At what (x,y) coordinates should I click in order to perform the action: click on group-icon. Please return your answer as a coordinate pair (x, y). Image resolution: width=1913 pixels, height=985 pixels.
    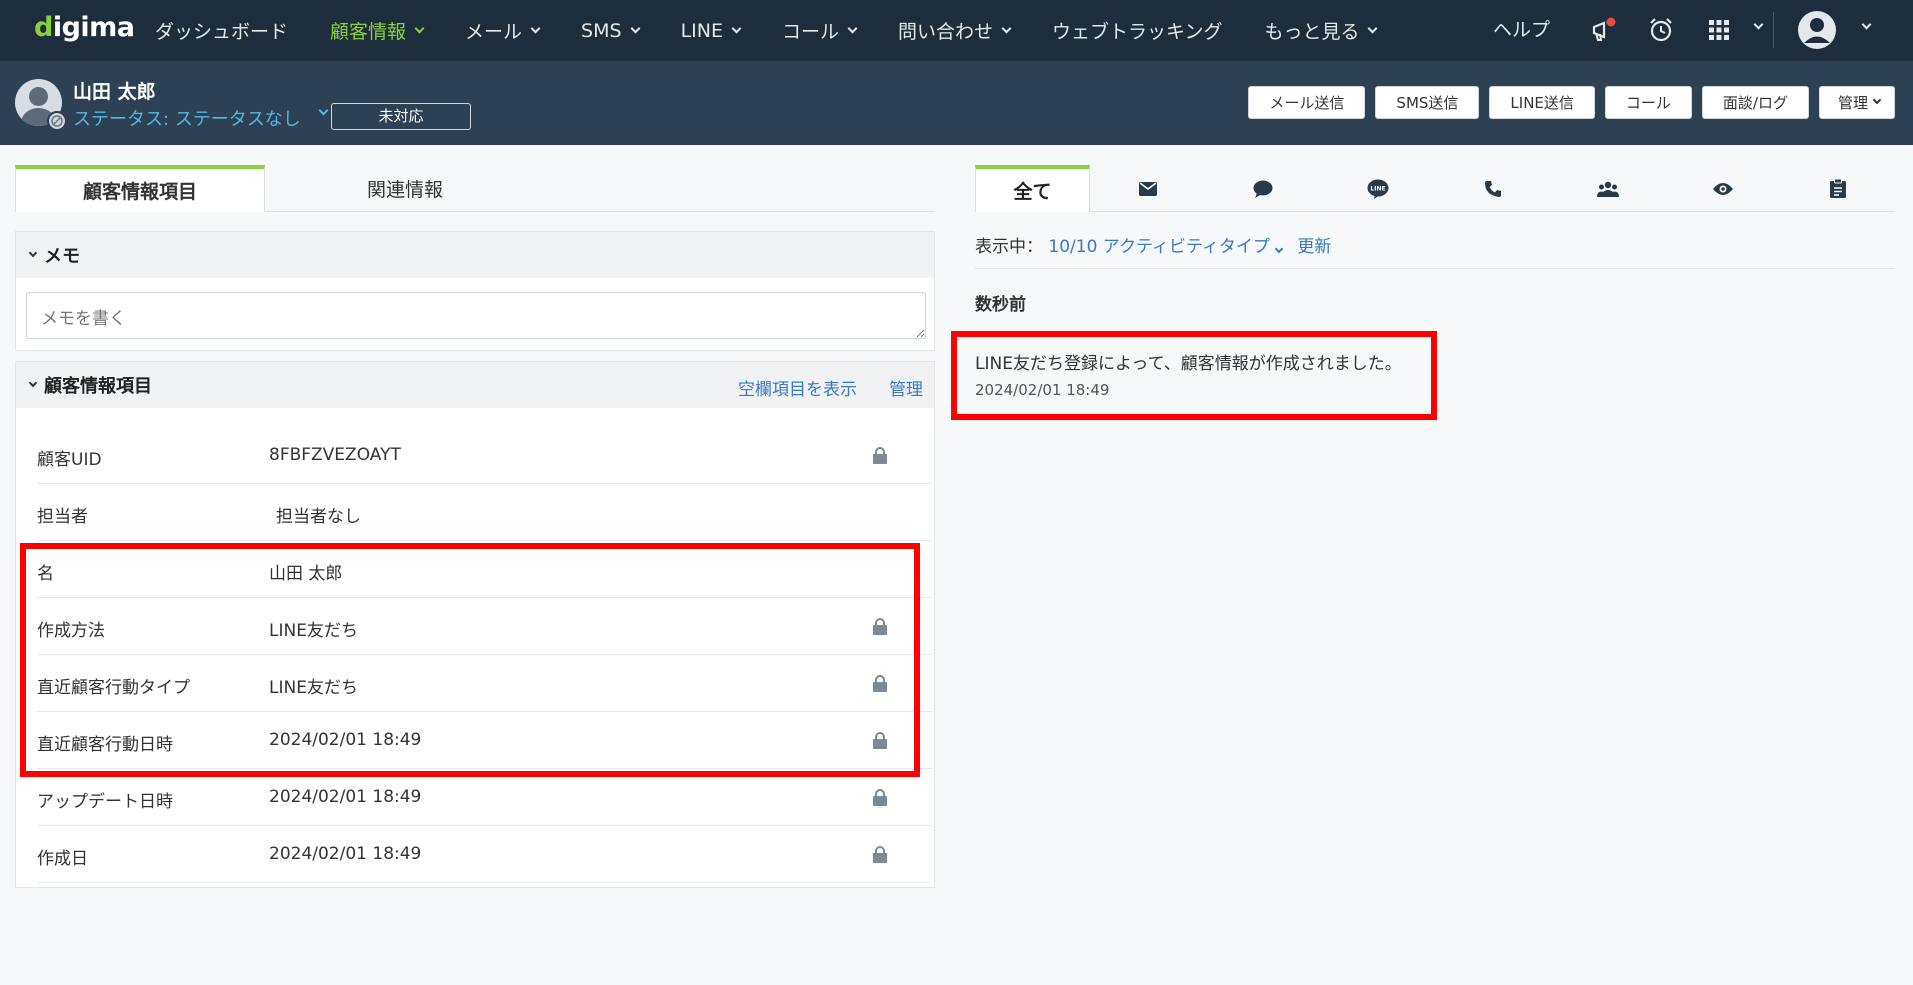
    Looking at the image, I should click on (1607, 188).